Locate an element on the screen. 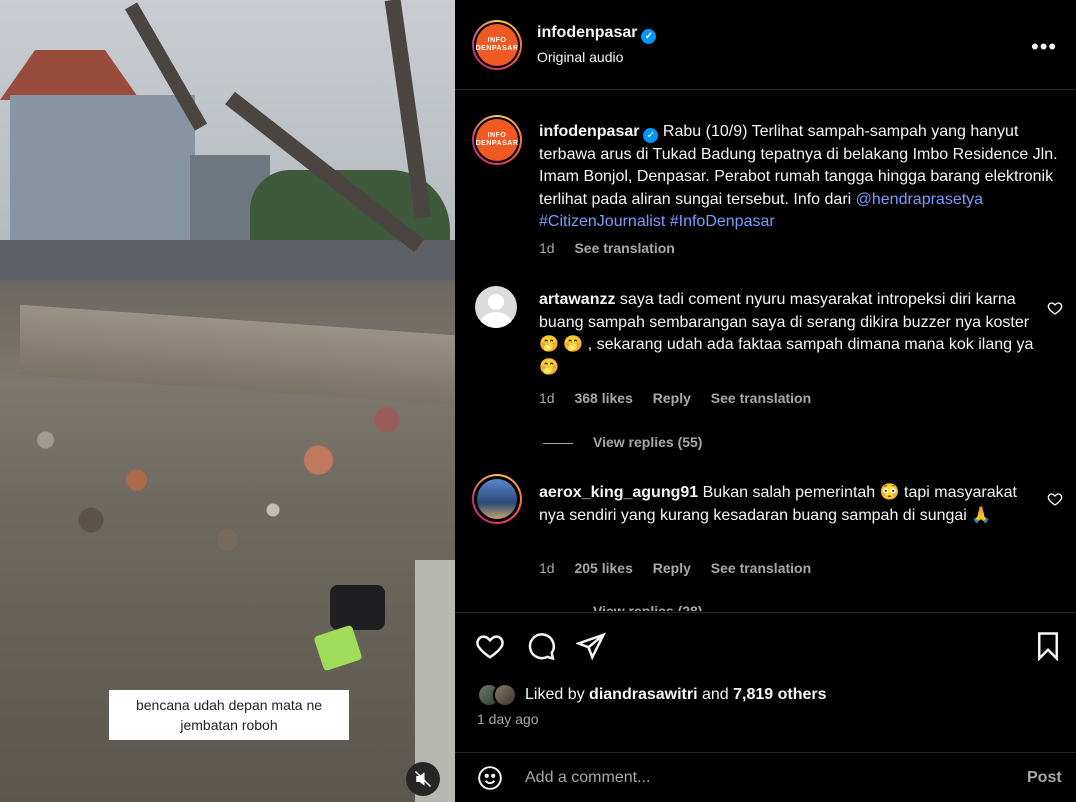  share-icon is located at coordinates (591, 646).